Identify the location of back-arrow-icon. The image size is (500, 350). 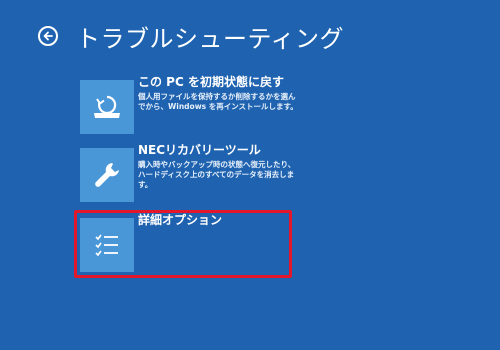
(48, 36).